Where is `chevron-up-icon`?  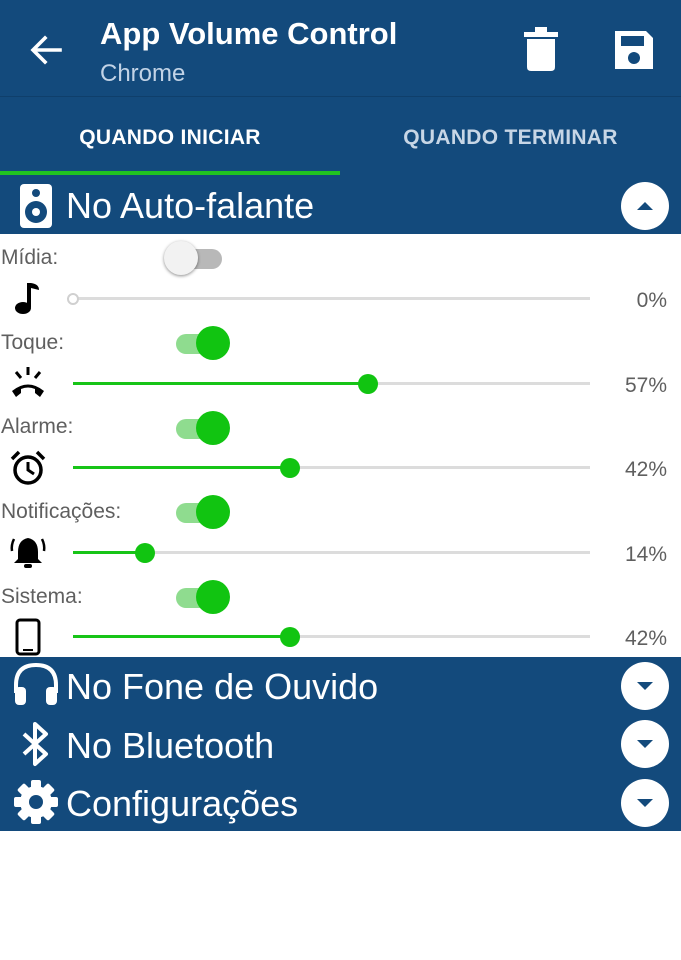
chevron-up-icon is located at coordinates (645, 206).